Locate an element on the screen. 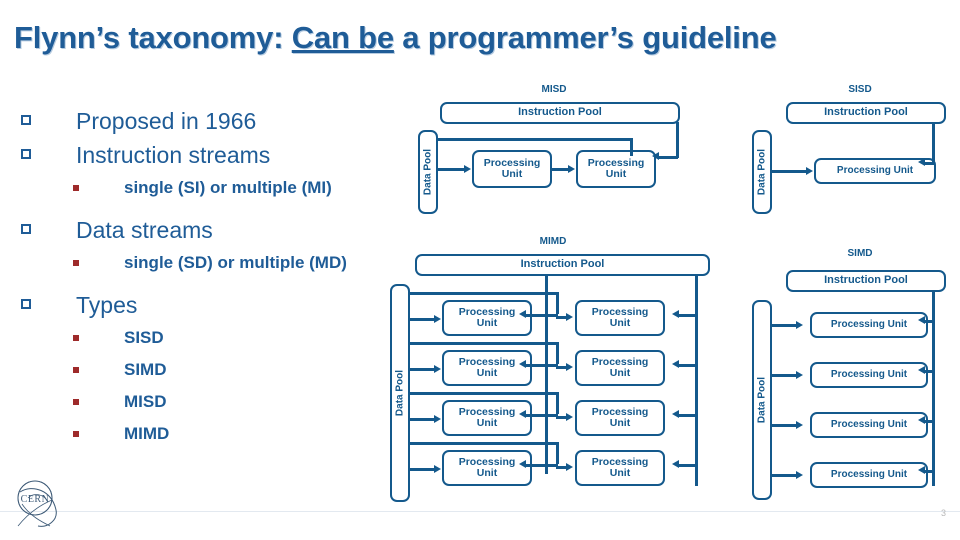  mimd-processing-unit-3: Processing Unit is located at coordinates (487, 368).